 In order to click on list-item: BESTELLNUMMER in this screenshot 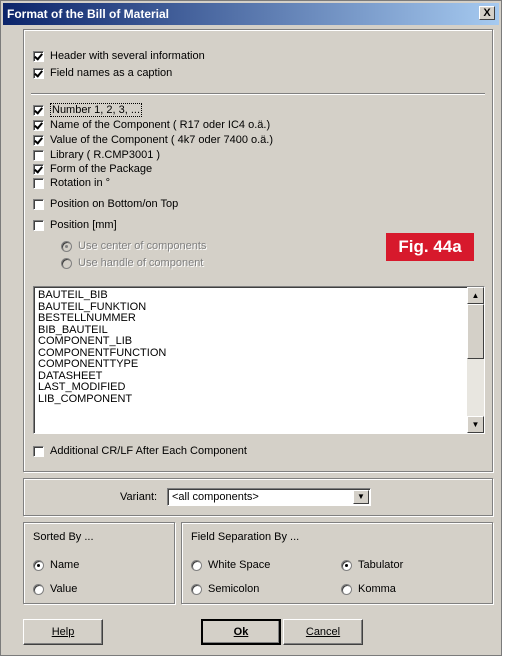, I will do `click(102, 318)`.